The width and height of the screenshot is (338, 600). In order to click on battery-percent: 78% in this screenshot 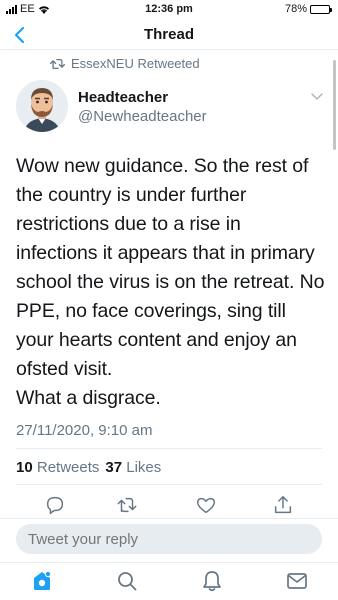, I will do `click(295, 9)`.